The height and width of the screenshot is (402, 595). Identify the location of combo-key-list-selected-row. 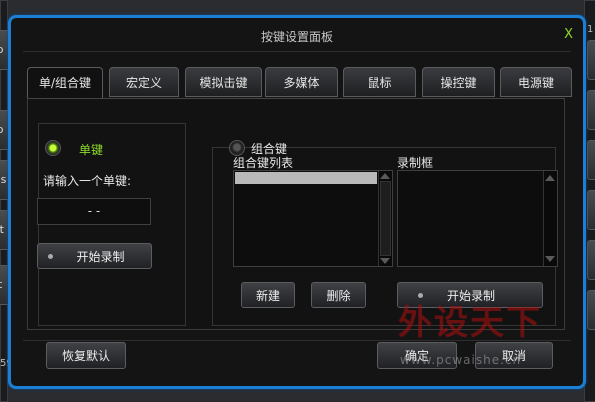
(306, 178).